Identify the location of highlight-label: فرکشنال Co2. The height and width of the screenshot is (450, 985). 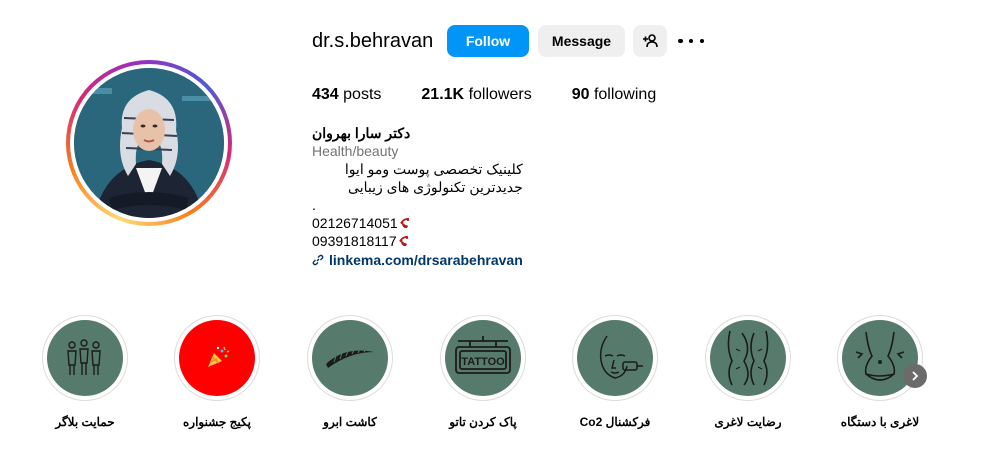
(615, 422).